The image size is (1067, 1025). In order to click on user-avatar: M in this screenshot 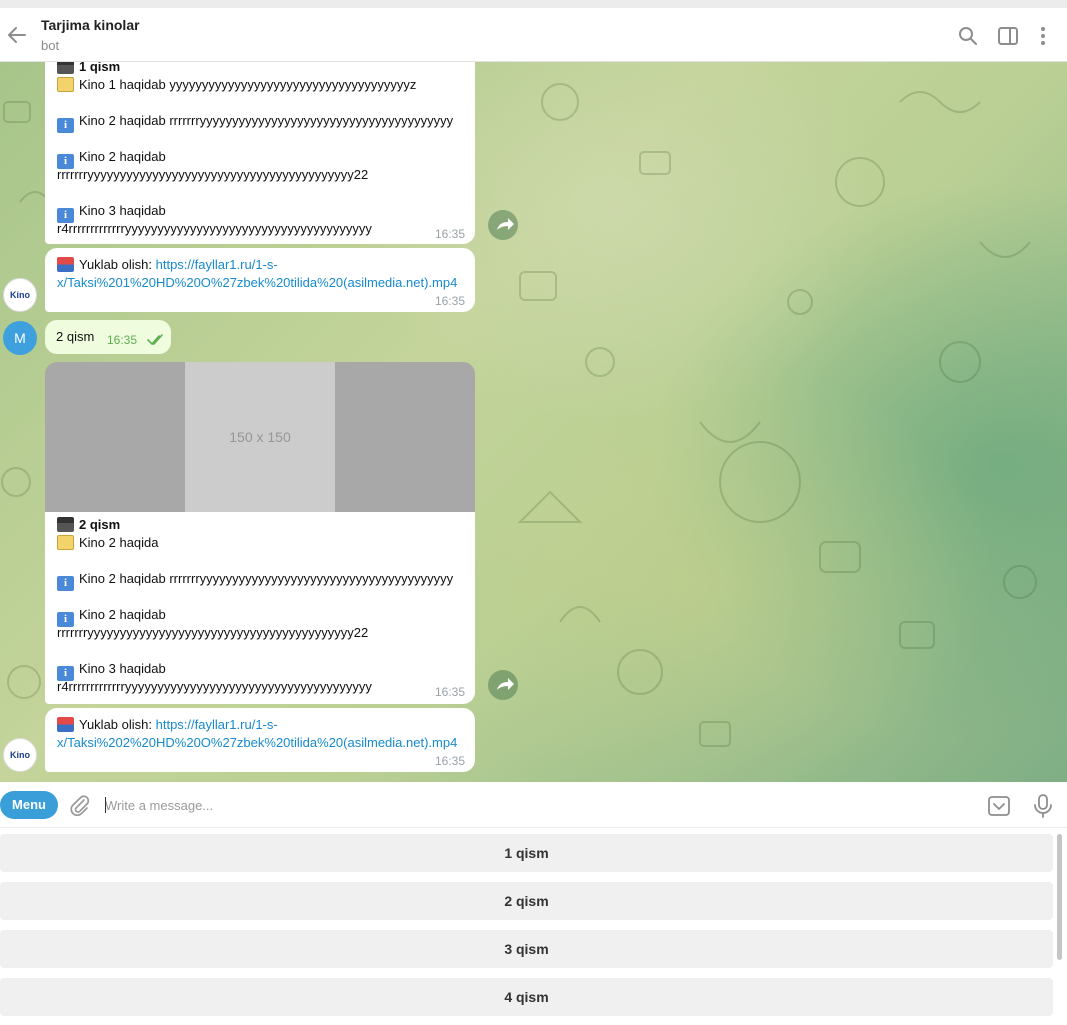, I will do `click(20, 338)`.